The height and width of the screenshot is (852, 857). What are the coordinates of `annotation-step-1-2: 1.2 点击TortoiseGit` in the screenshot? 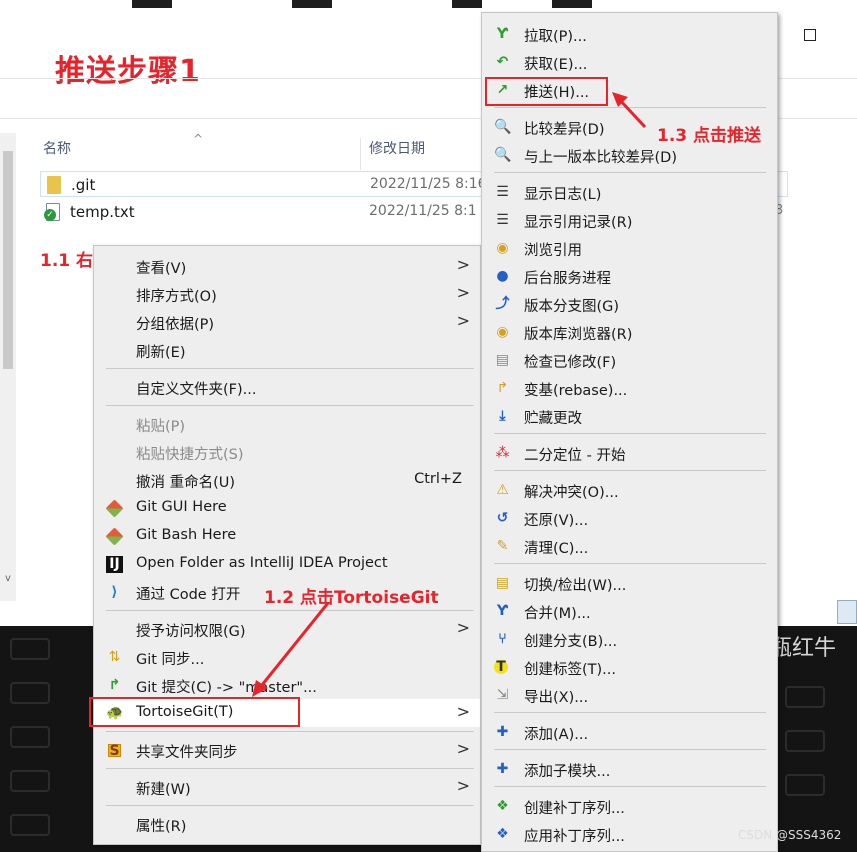 It's located at (351, 598).